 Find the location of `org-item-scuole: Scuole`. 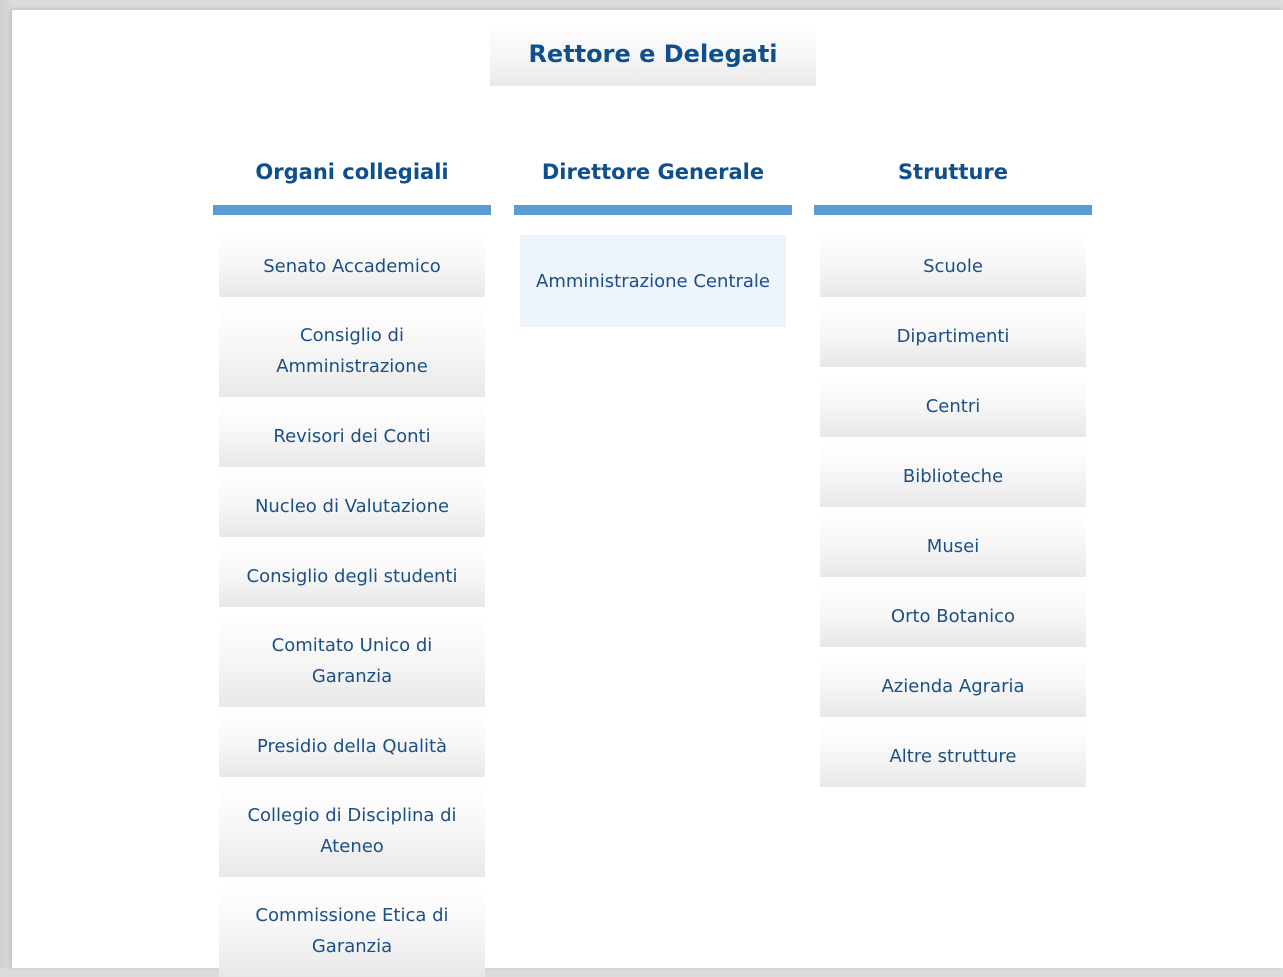

org-item-scuole: Scuole is located at coordinates (953, 266).